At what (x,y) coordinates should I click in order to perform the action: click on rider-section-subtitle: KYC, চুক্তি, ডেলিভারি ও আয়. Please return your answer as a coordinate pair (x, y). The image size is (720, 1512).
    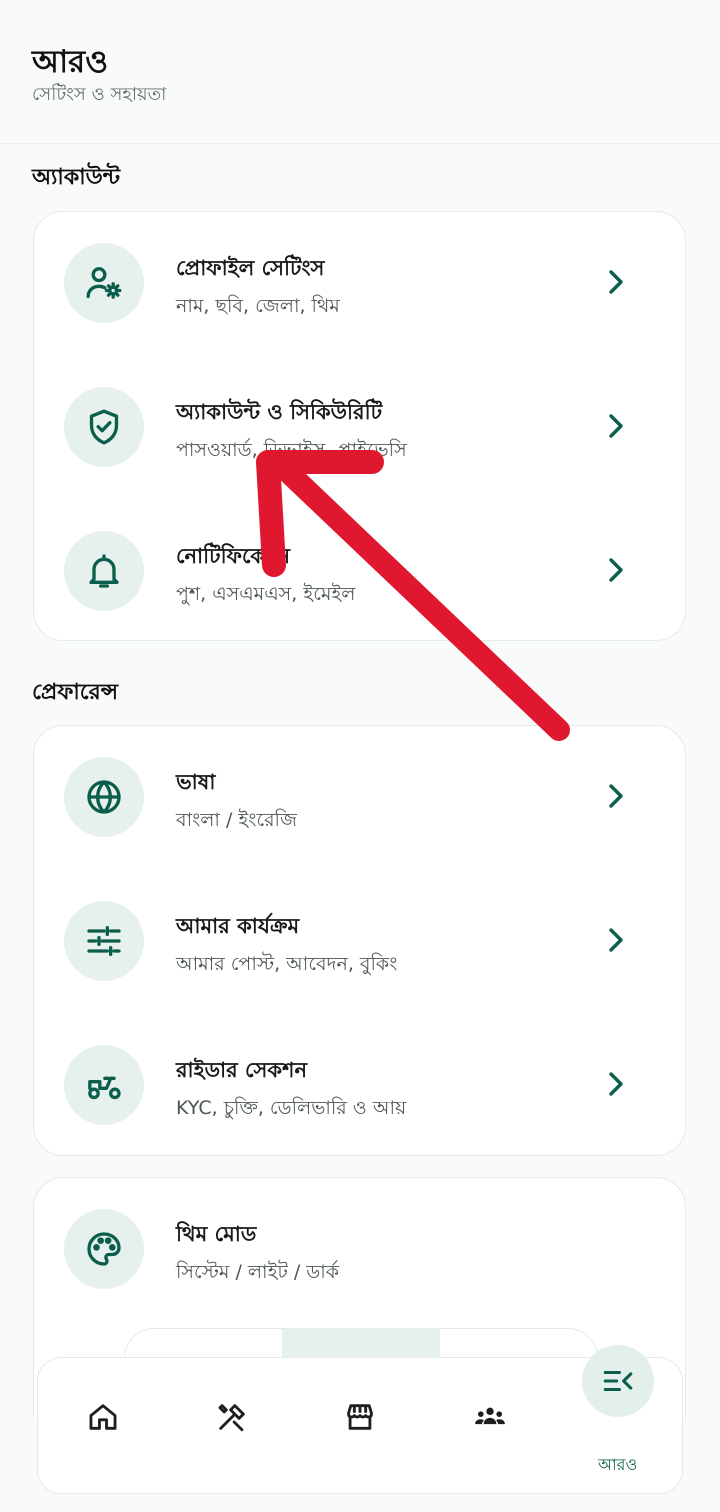
    Looking at the image, I should click on (291, 1108).